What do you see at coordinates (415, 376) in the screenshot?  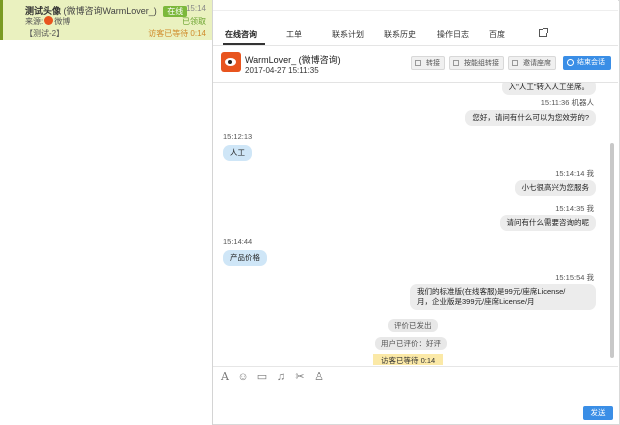 I see `input-toolbar: A ☺ ▭ ♫ ✂ ♙` at bounding box center [415, 376].